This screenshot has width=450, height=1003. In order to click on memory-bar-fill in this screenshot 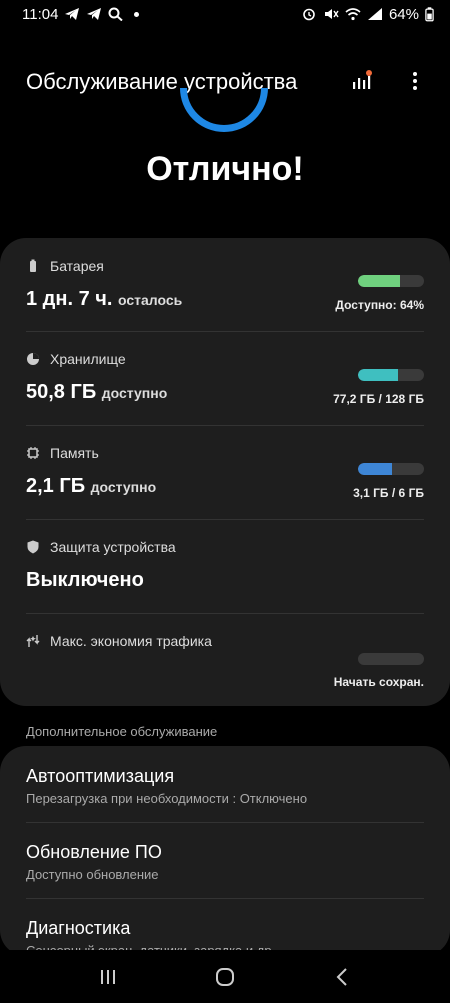, I will do `click(375, 469)`.